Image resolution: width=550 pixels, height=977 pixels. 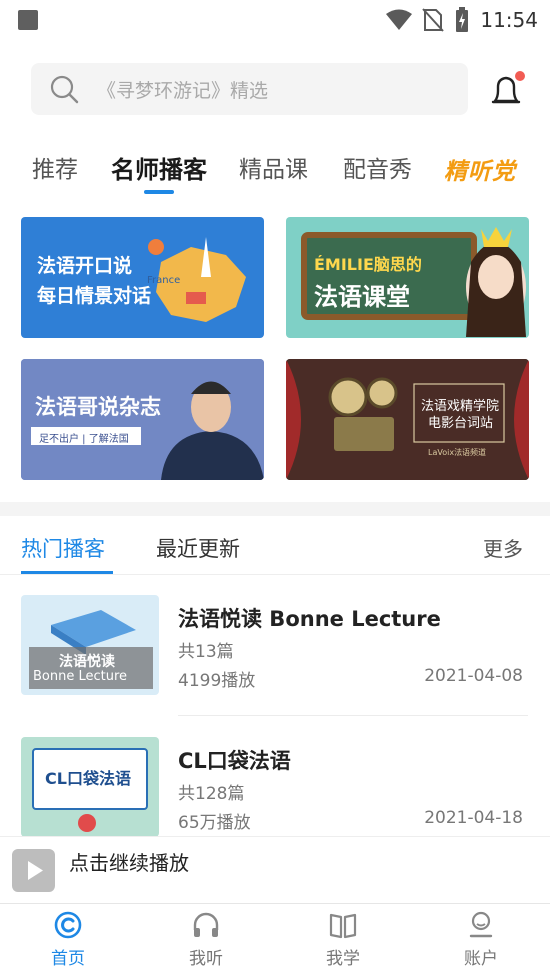 What do you see at coordinates (377, 167) in the screenshot?
I see `tab-dubbing-show: 配音秀` at bounding box center [377, 167].